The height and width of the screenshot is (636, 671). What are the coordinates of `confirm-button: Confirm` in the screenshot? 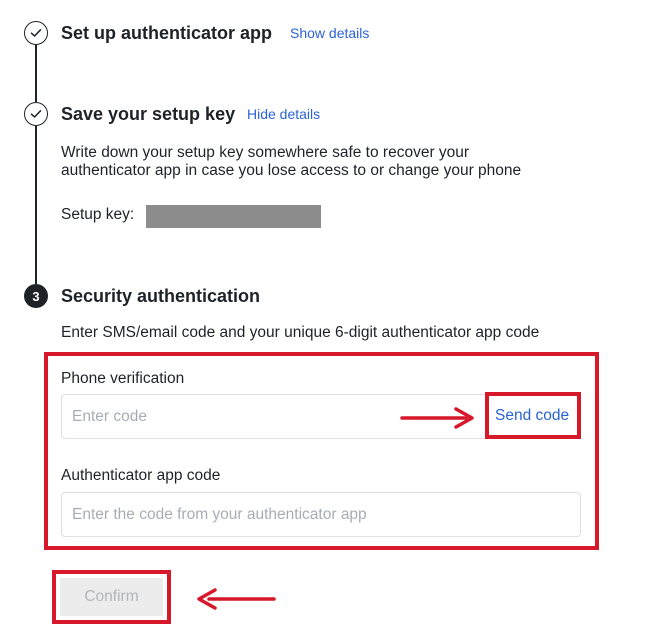 It's located at (111, 597).